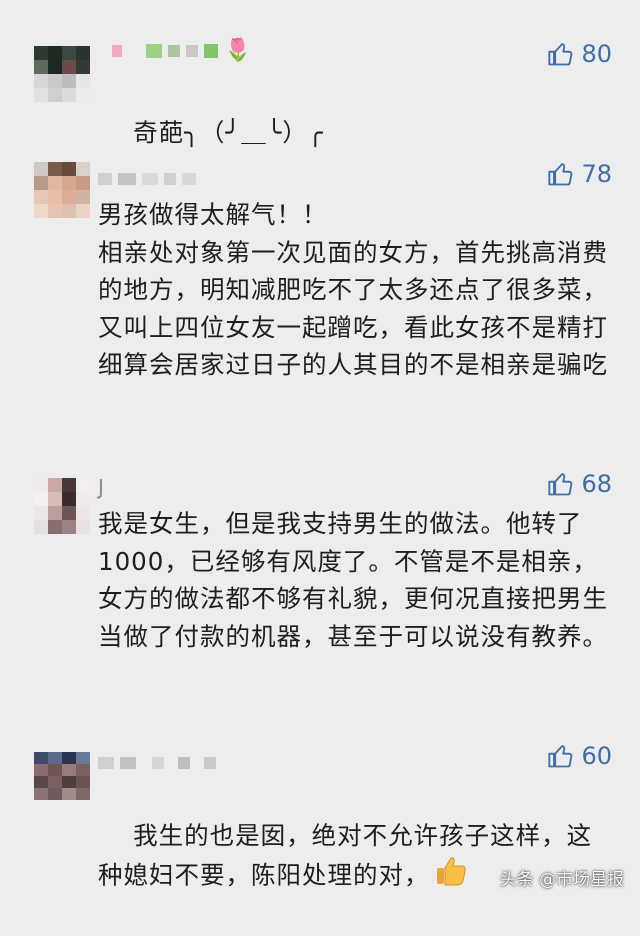 The height and width of the screenshot is (936, 640). Describe the element at coordinates (451, 876) in the screenshot. I see `thumbs-up-emoji-icon` at that location.